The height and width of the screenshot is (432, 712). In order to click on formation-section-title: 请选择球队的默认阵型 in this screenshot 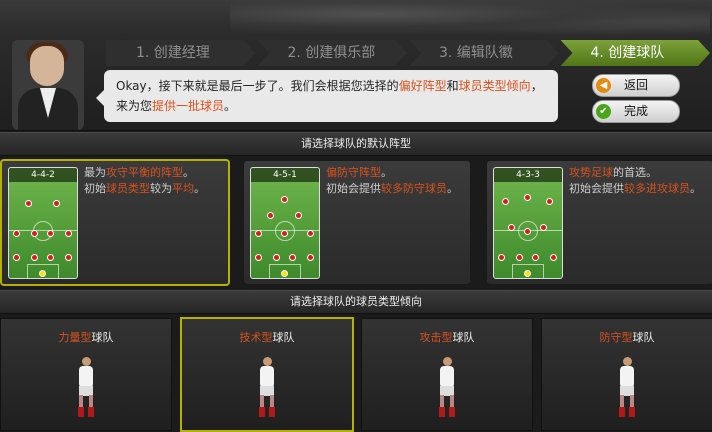, I will do `click(356, 144)`.